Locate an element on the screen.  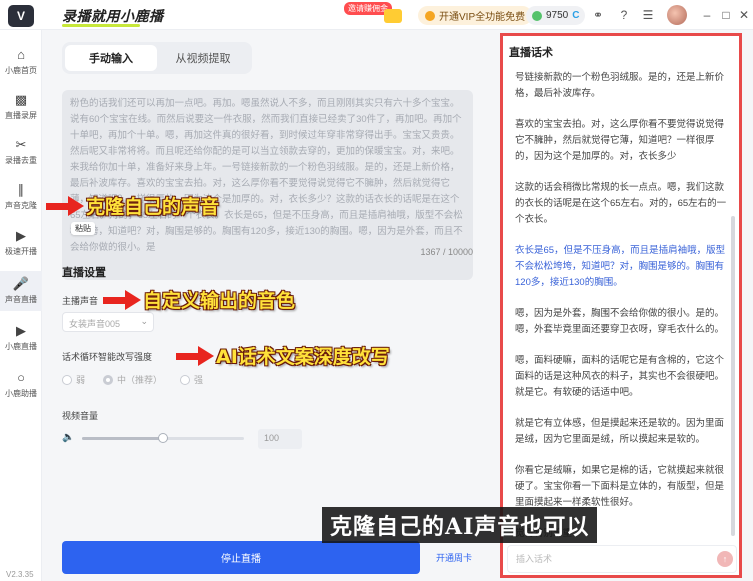
radio-label: 强 is located at coordinates (199, 380).